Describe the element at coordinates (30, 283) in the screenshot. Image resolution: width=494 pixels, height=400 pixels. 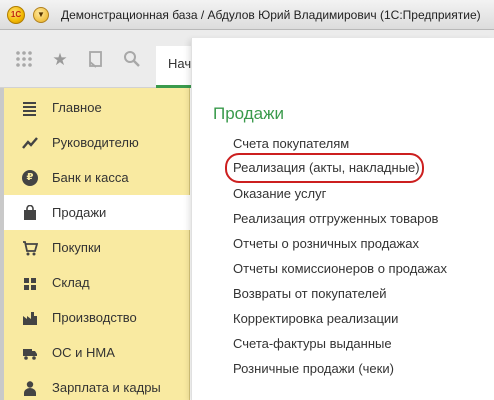
I see `warehouse-icon` at that location.